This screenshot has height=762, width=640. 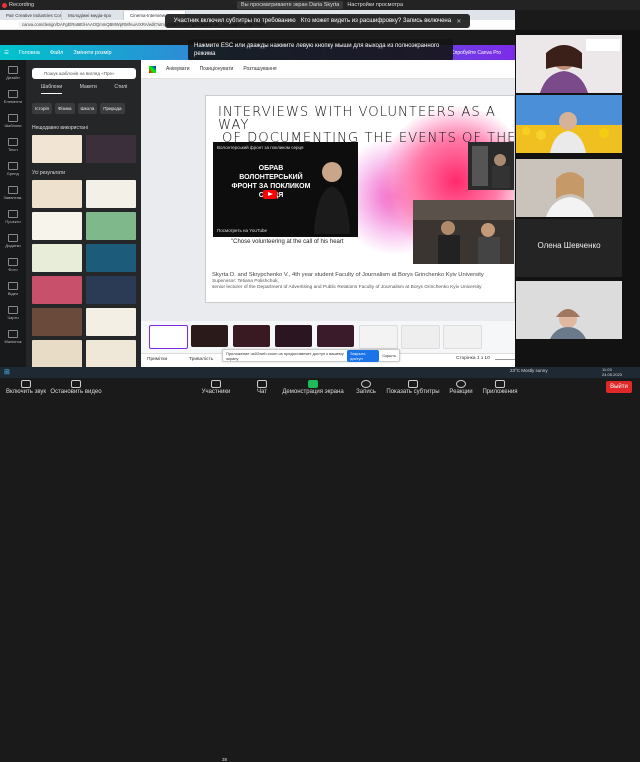 What do you see at coordinates (217, 69) in the screenshot?
I see `position-button: Позиціонувати` at bounding box center [217, 69].